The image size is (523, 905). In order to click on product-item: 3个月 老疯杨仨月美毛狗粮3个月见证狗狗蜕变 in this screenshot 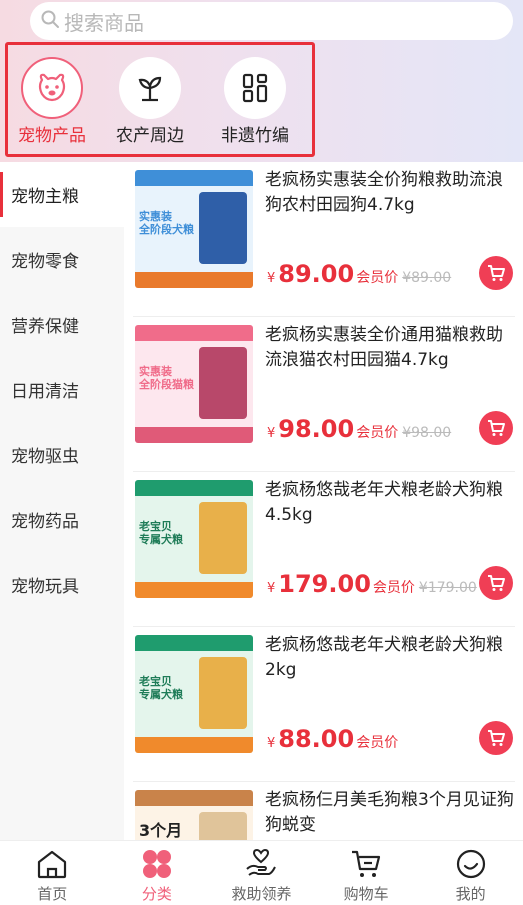, I will do `click(324, 811)`.